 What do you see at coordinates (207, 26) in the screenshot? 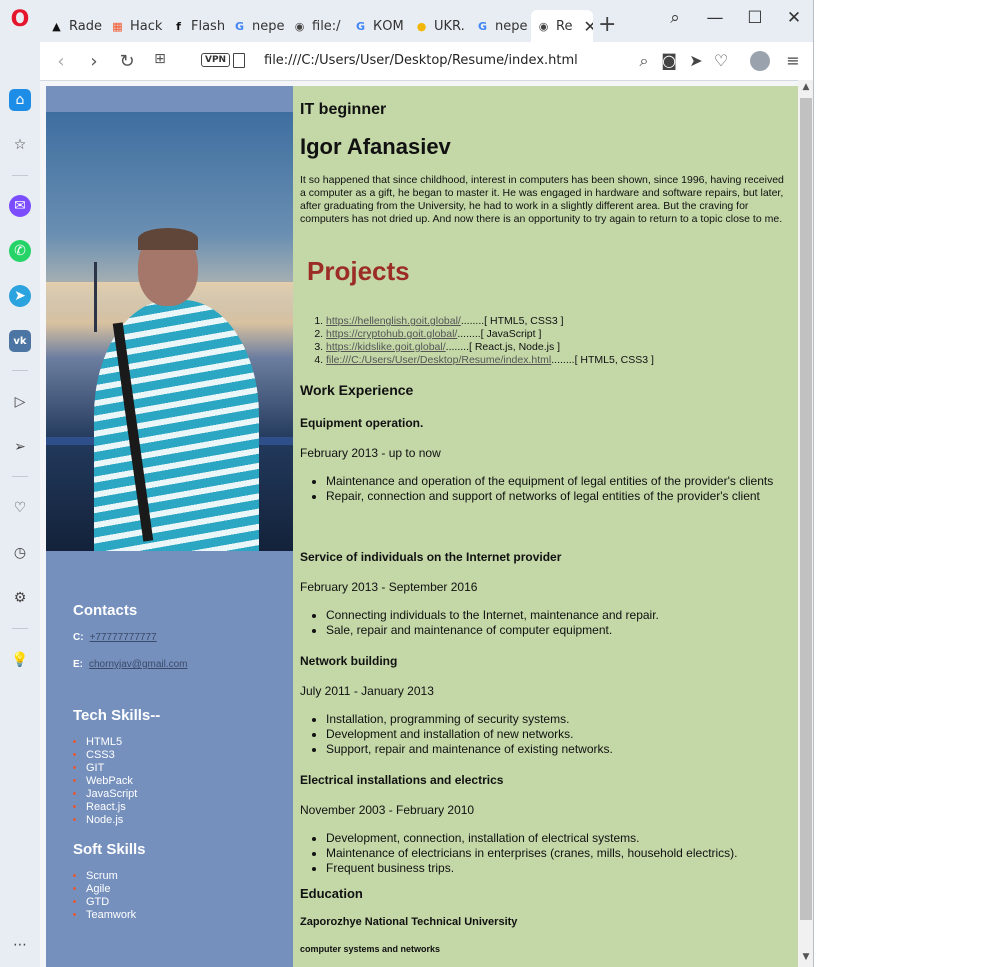
I see `tab-label: Flash` at bounding box center [207, 26].